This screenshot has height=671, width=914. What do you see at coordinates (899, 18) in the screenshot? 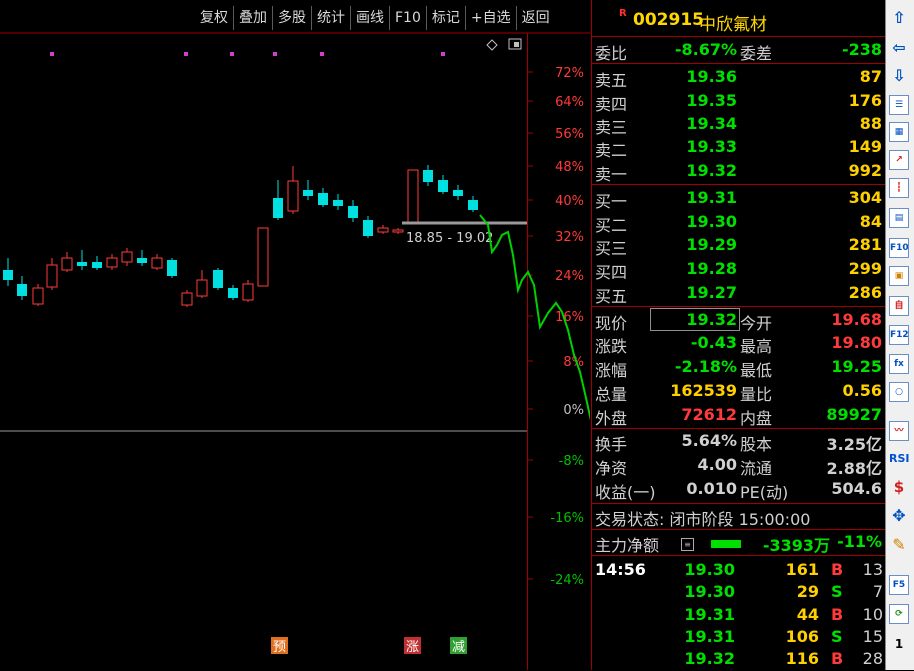
I see `up-arrow-icon: ⇧` at bounding box center [899, 18].